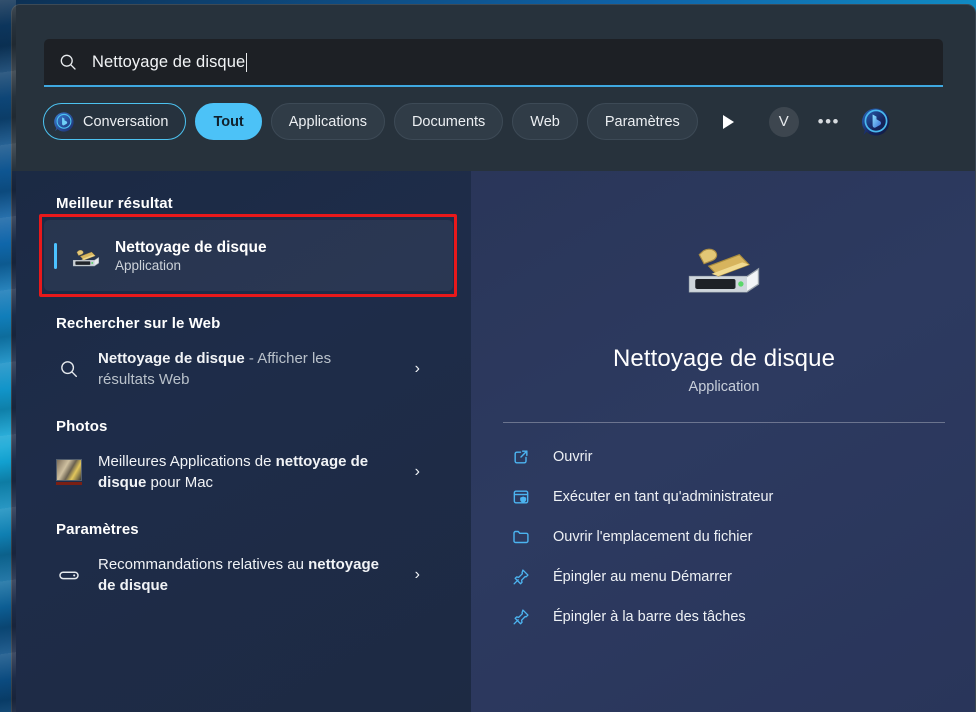 Image resolution: width=976 pixels, height=712 pixels. I want to click on pill-tab-tout: Tout, so click(228, 121).